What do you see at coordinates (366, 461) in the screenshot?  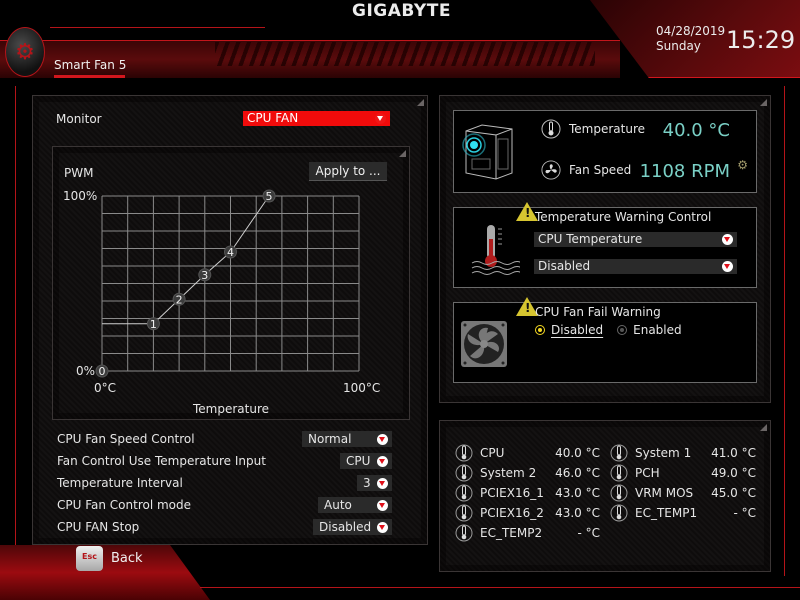 I see `temperature-input-select: CPU` at bounding box center [366, 461].